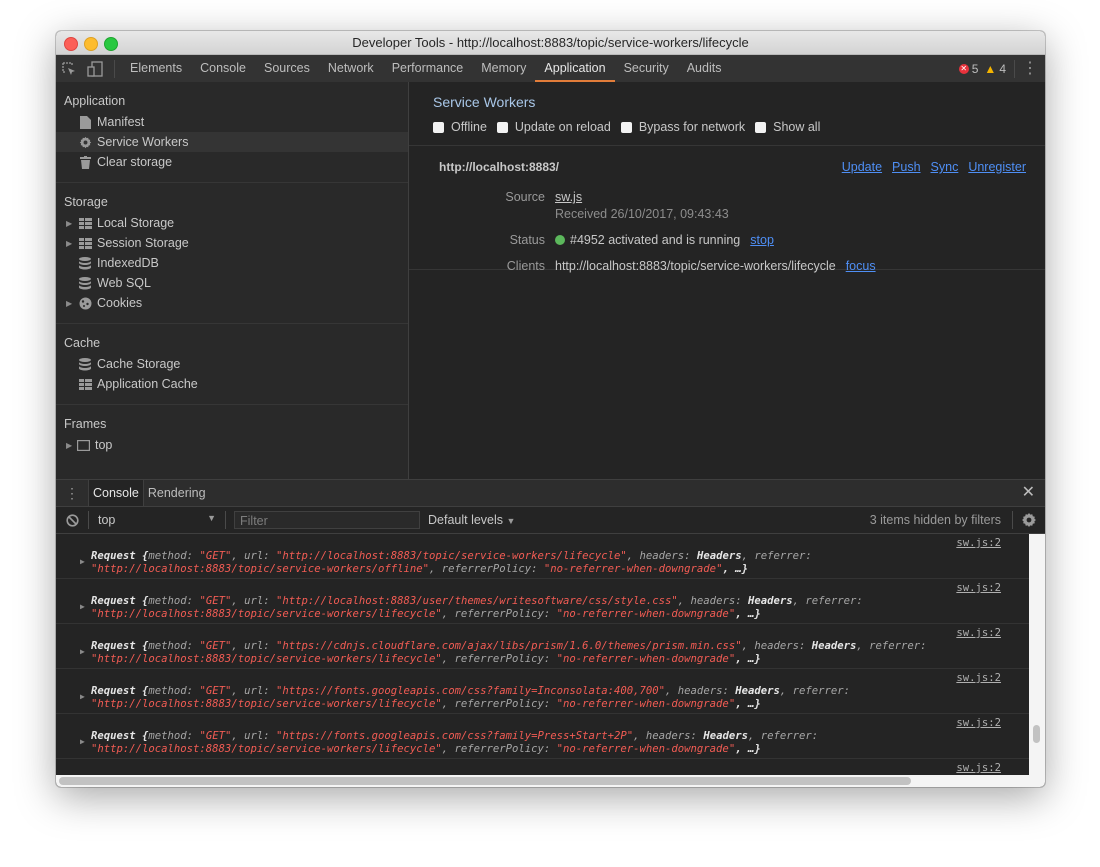  What do you see at coordinates (232, 223) in the screenshot?
I see `sidebar-item-local-storage: ▶ Local Storage` at bounding box center [232, 223].